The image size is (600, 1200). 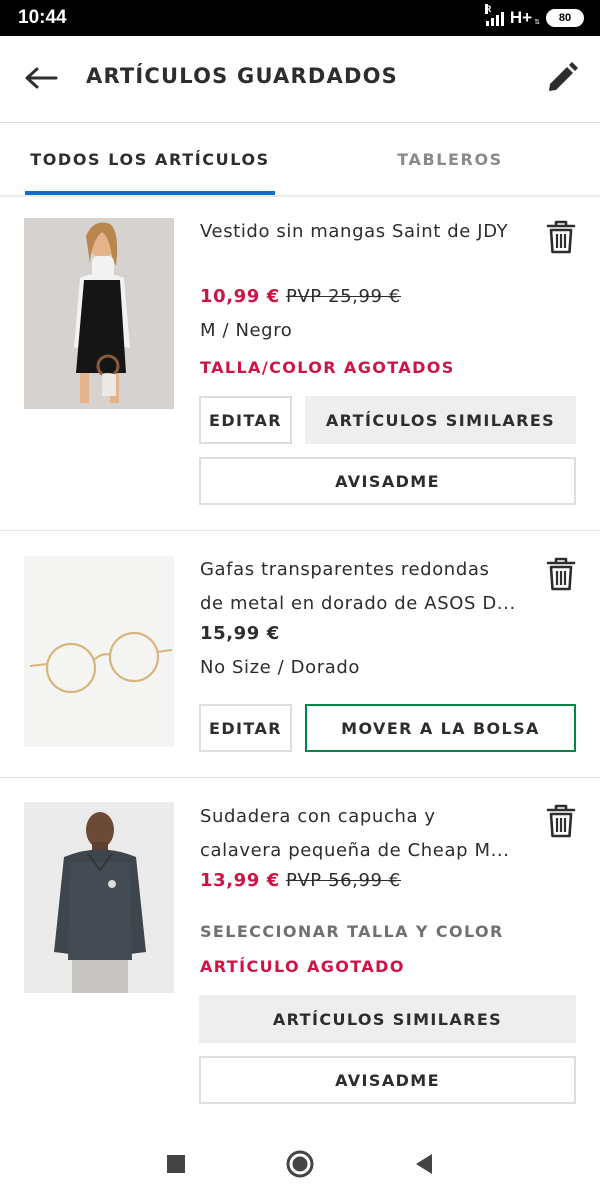 What do you see at coordinates (280, 667) in the screenshot?
I see `variant-label: No Size / Dorado` at bounding box center [280, 667].